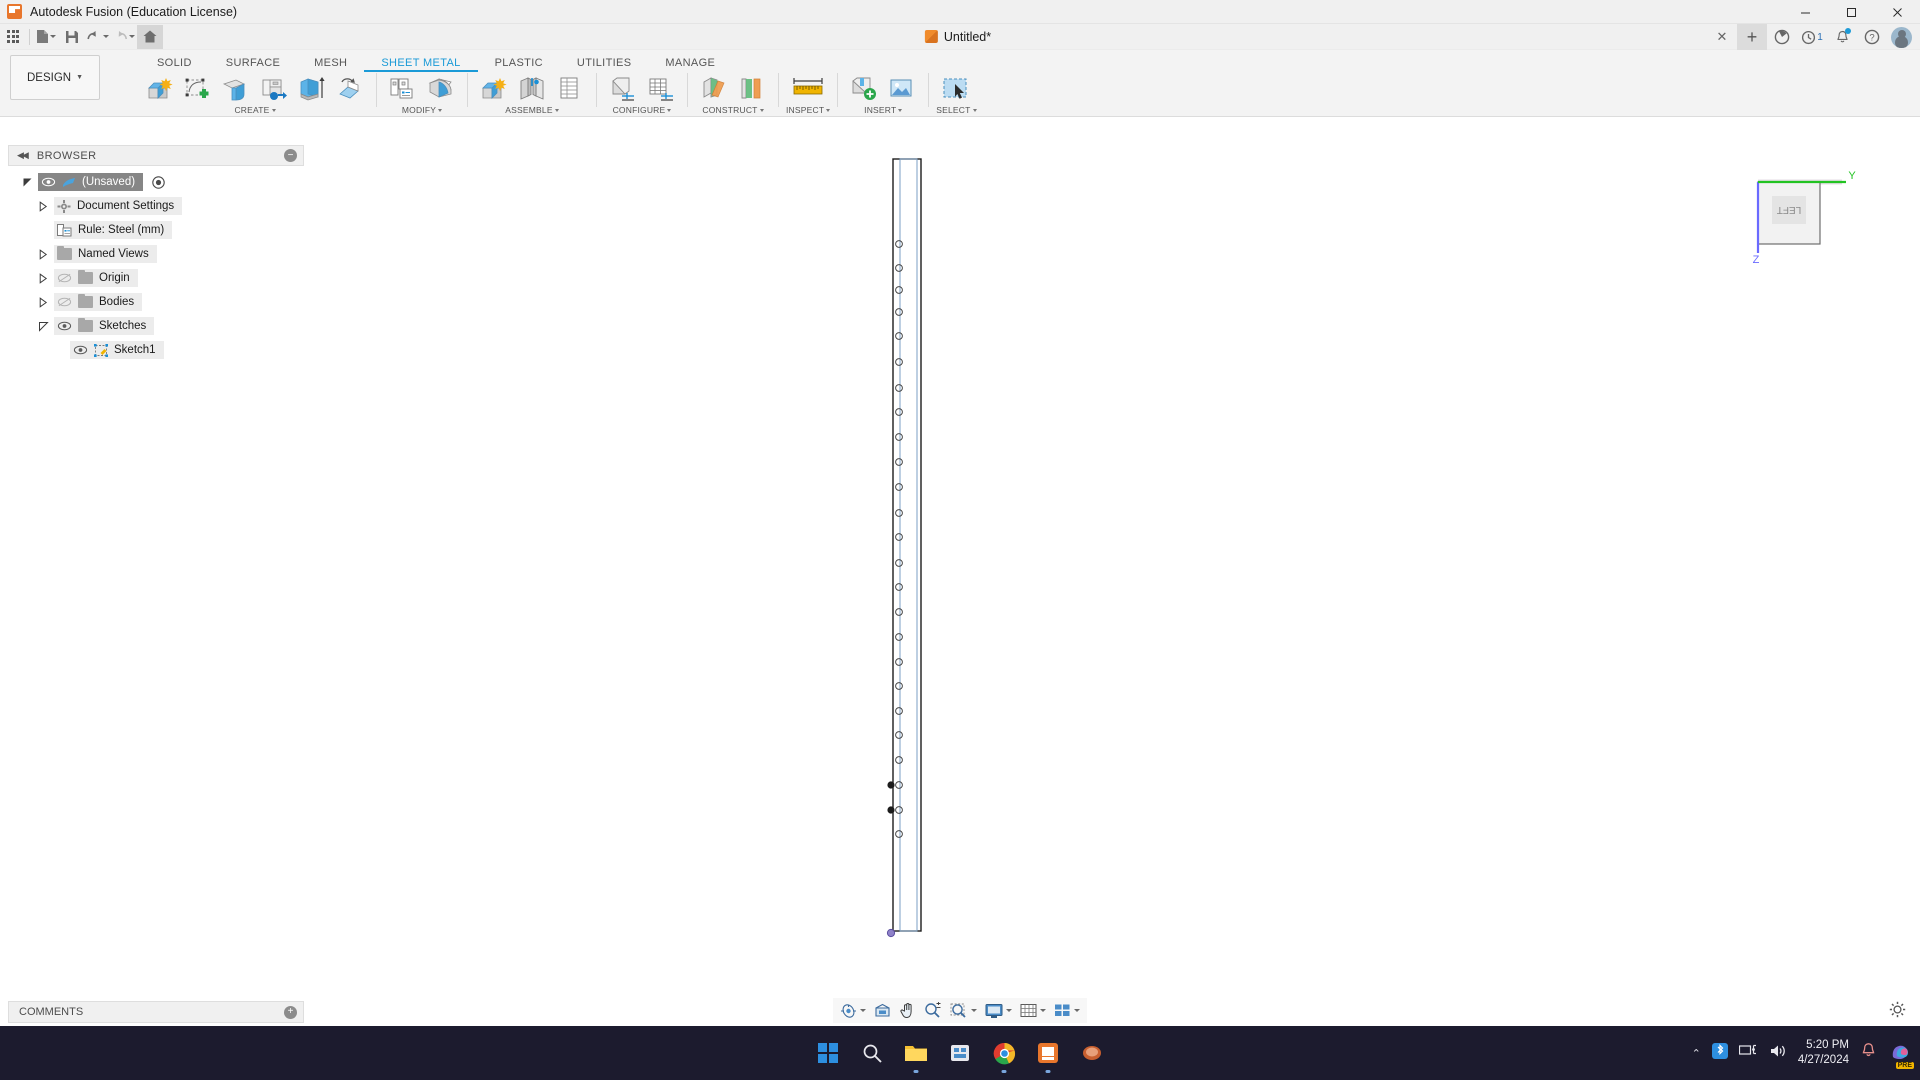  What do you see at coordinates (1851, 12) in the screenshot?
I see `maximize-button` at bounding box center [1851, 12].